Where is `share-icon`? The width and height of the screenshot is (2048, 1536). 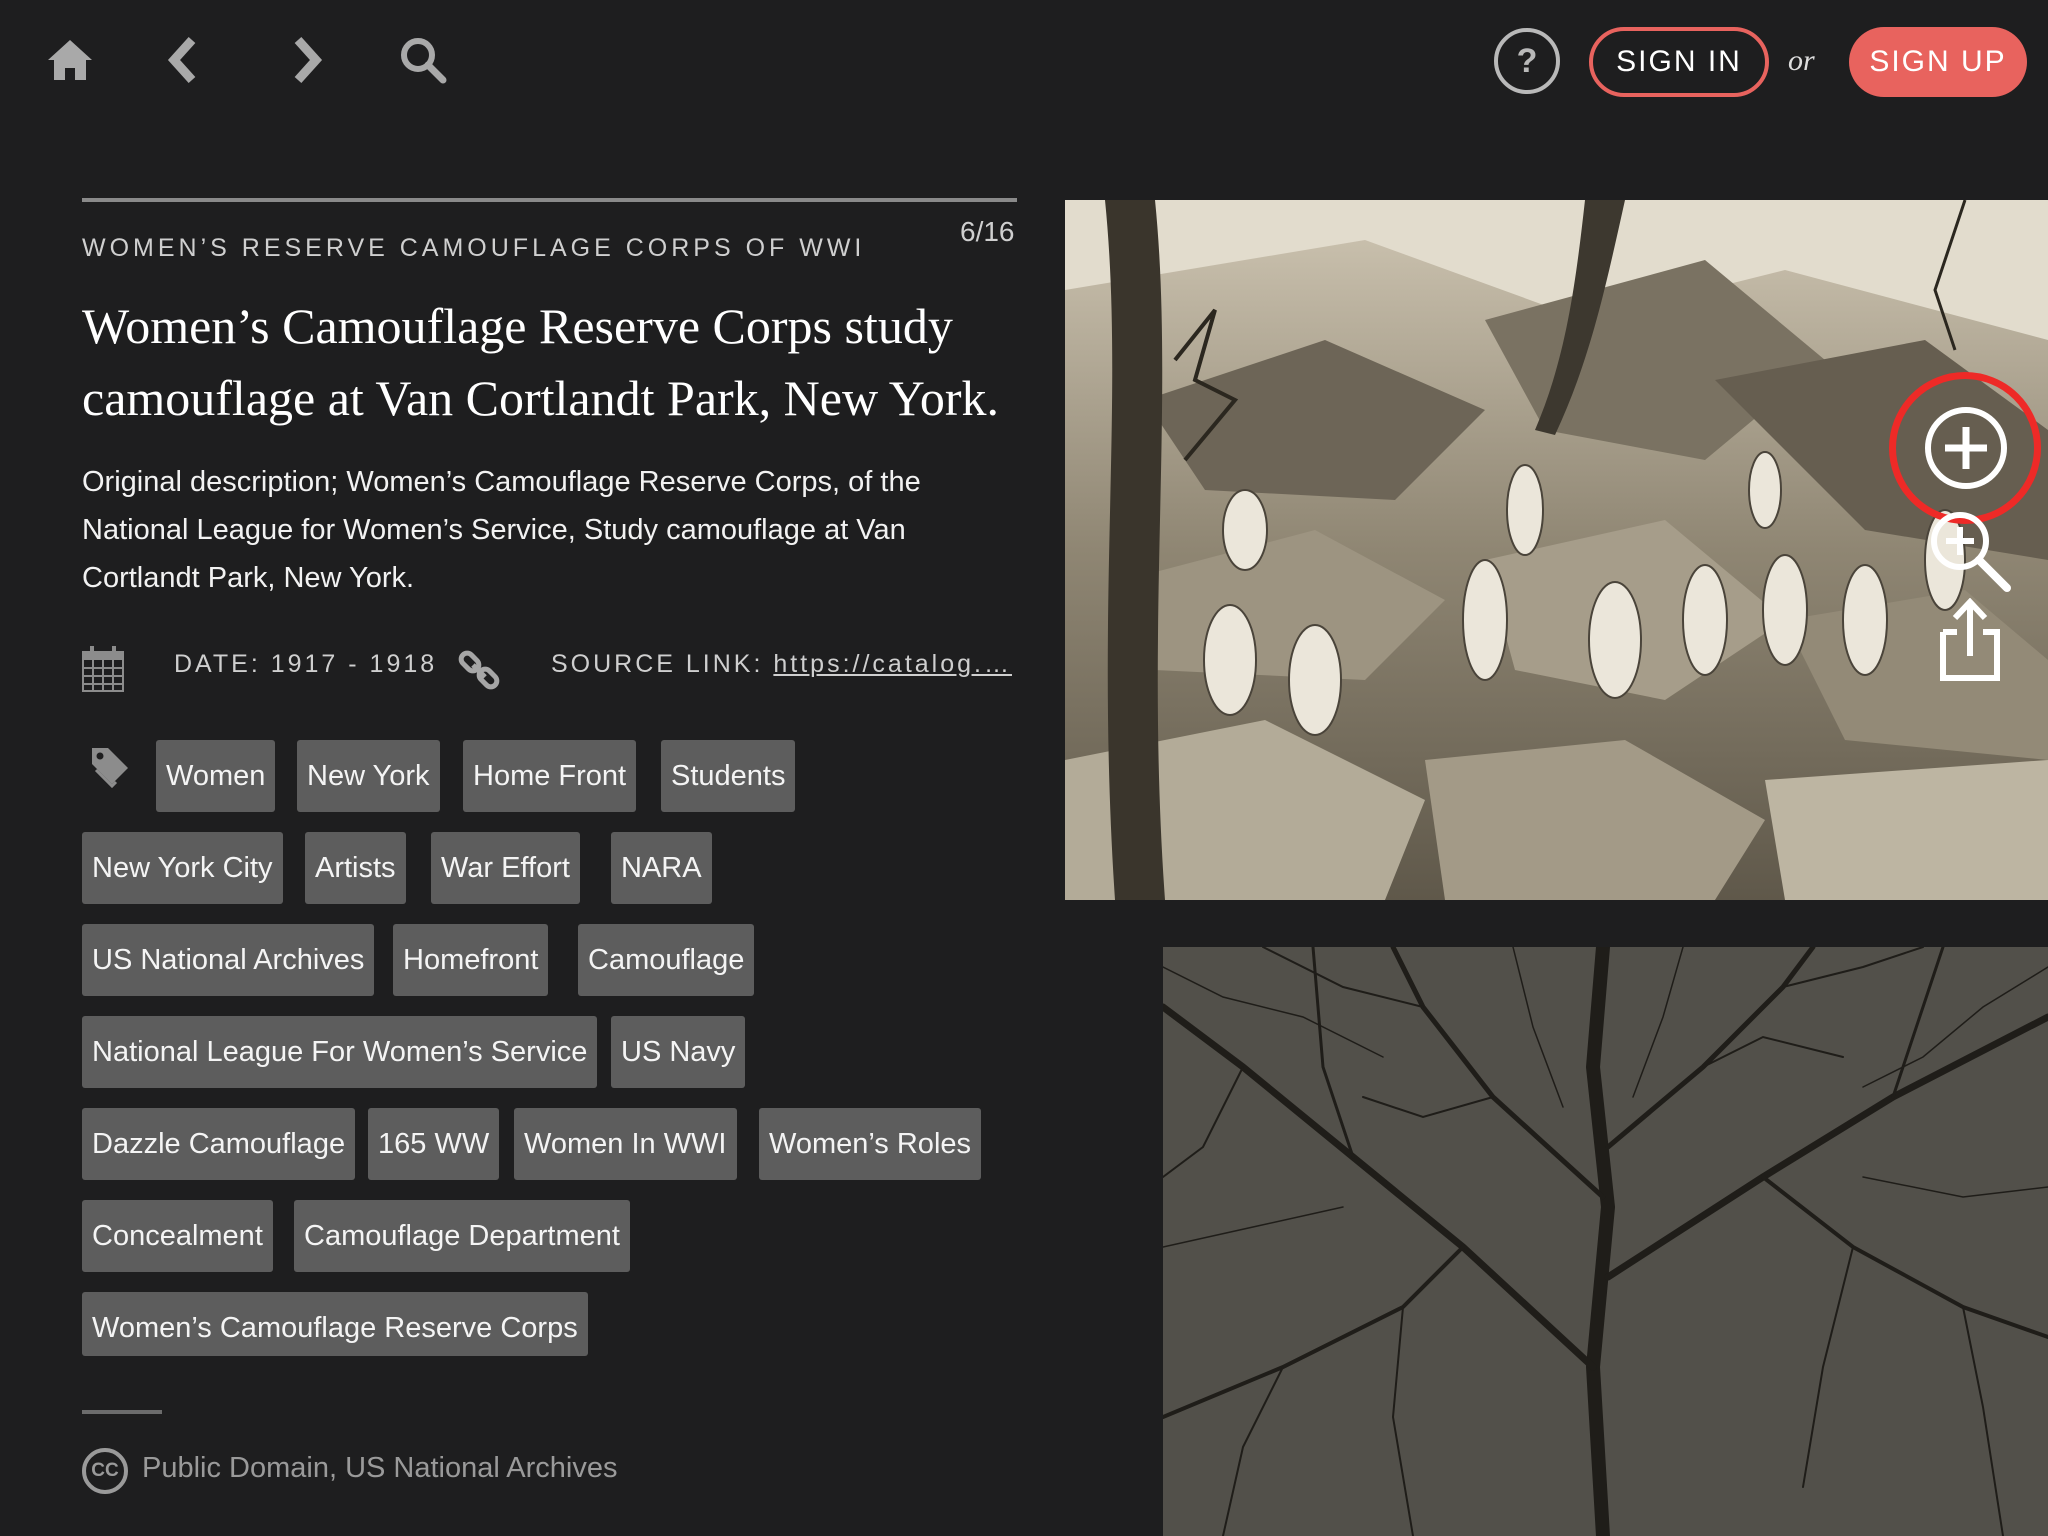
share-icon is located at coordinates (1970, 642).